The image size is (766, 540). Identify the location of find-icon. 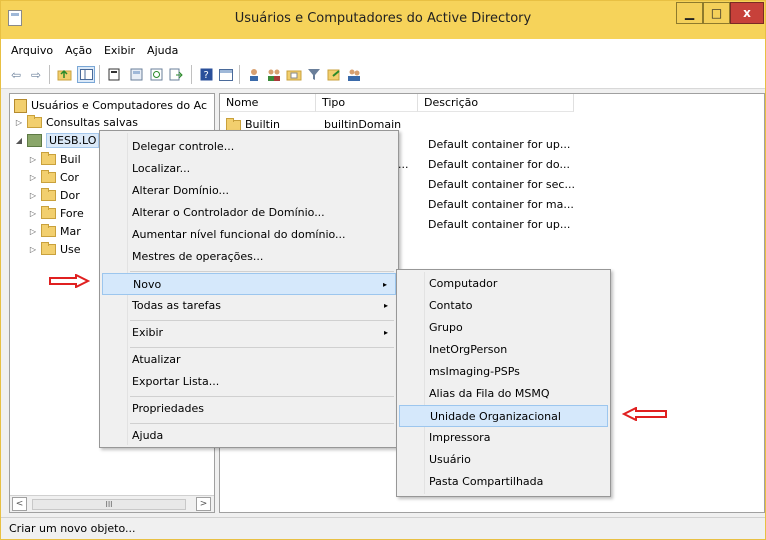
(334, 74).